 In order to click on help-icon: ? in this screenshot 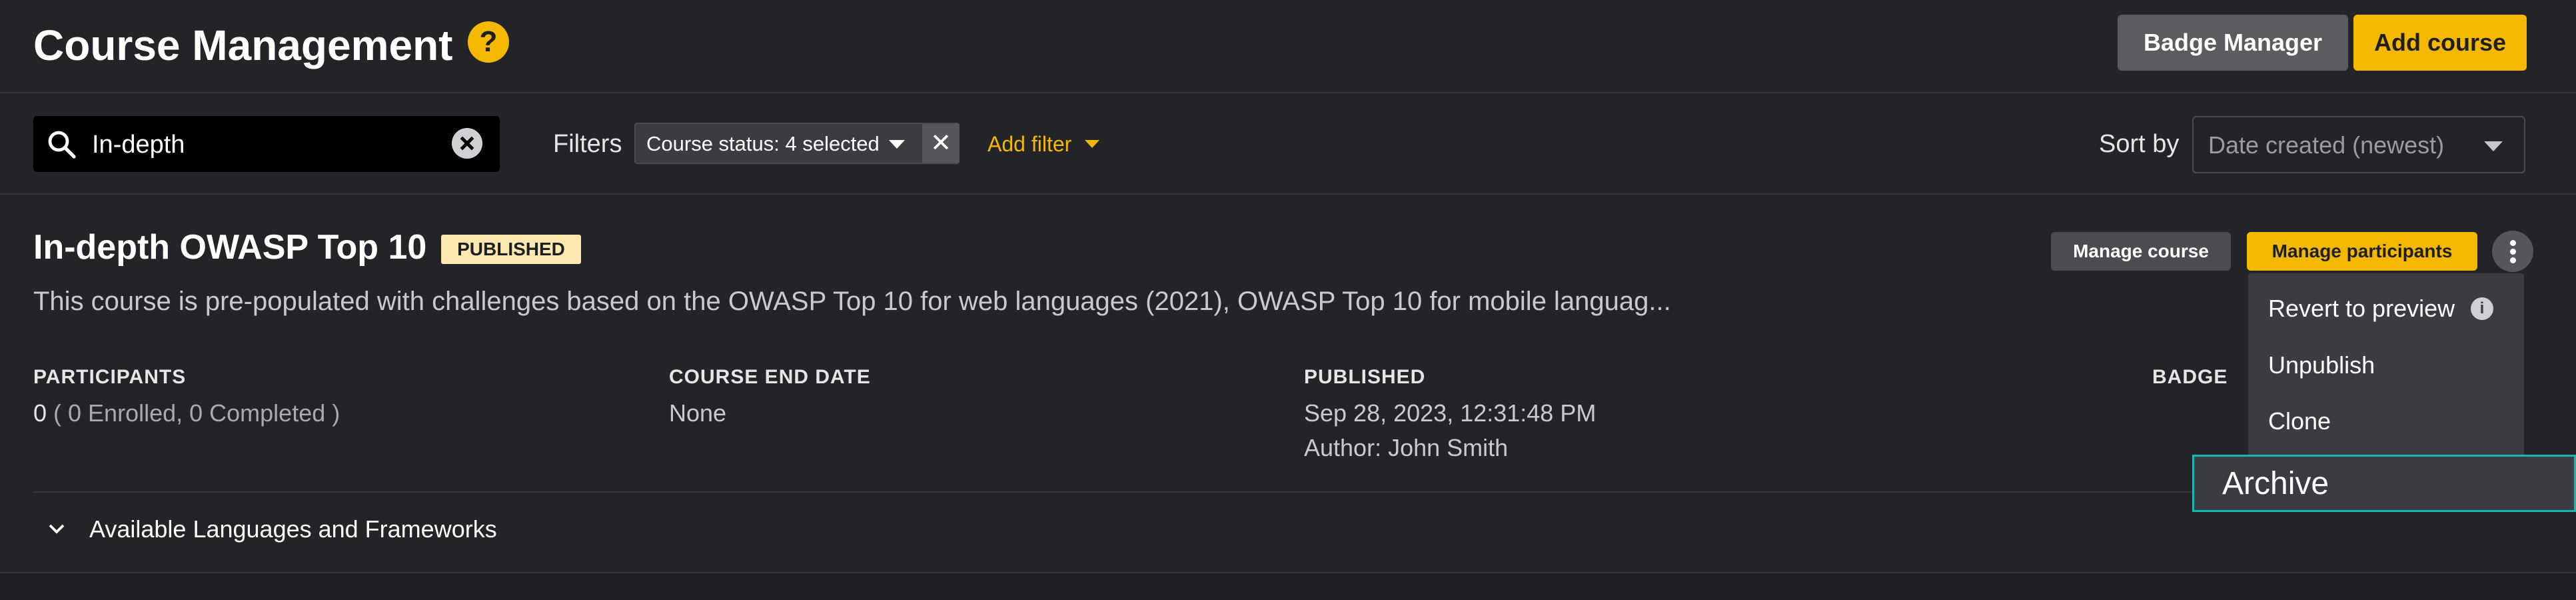, I will do `click(488, 42)`.